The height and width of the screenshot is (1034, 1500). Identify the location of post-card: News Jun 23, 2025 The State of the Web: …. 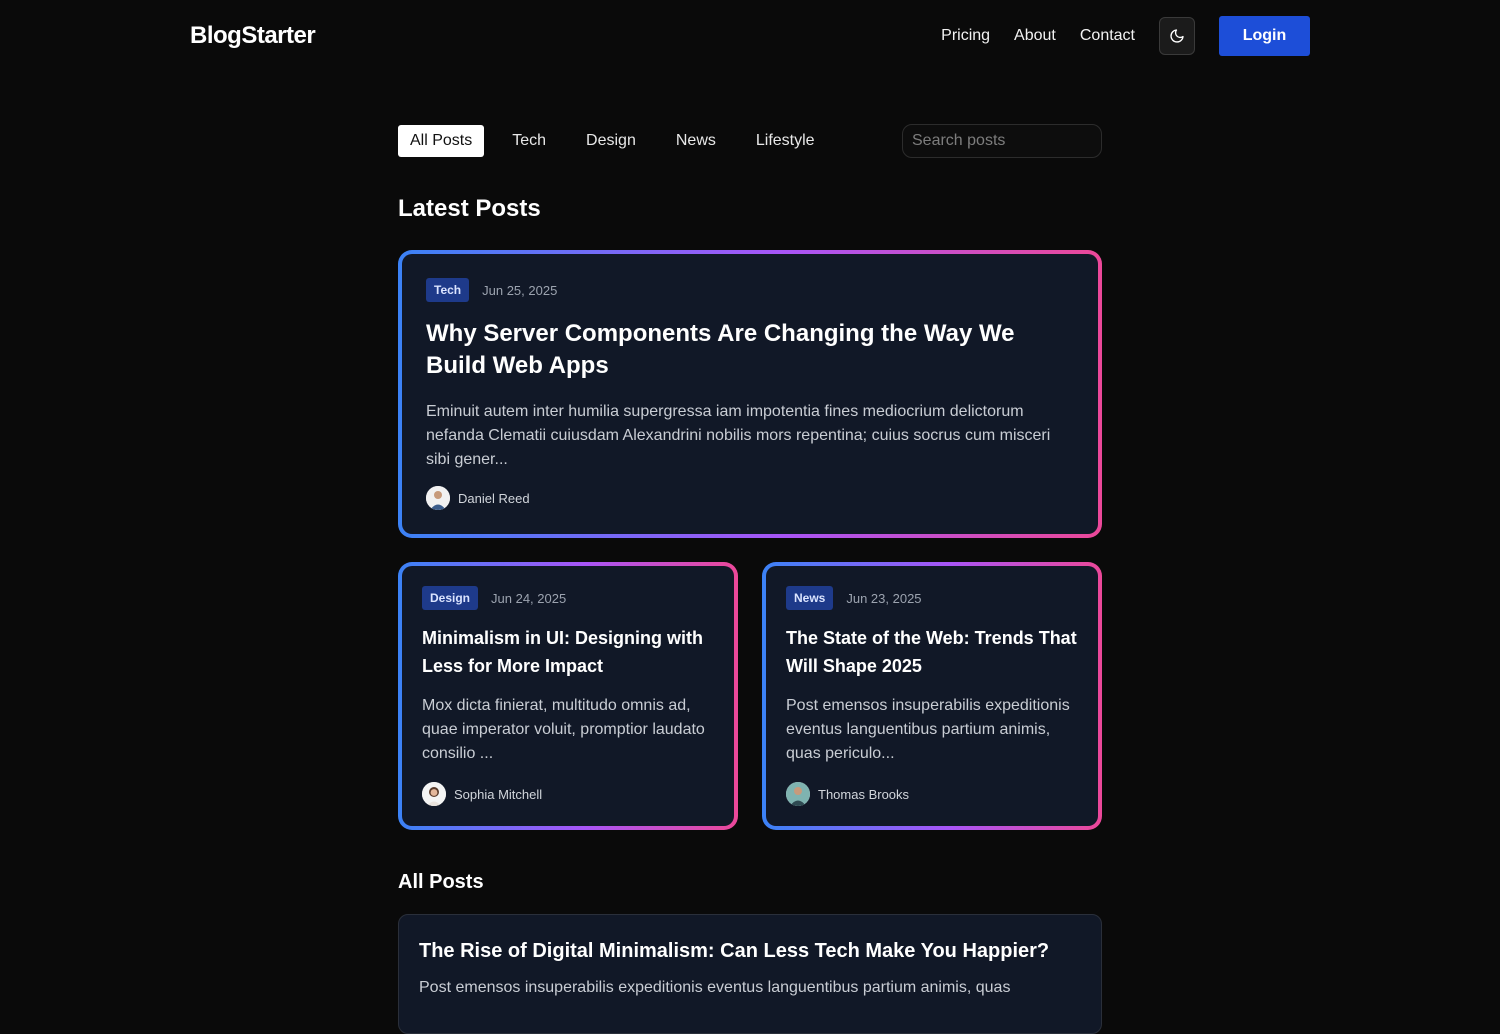
(932, 696).